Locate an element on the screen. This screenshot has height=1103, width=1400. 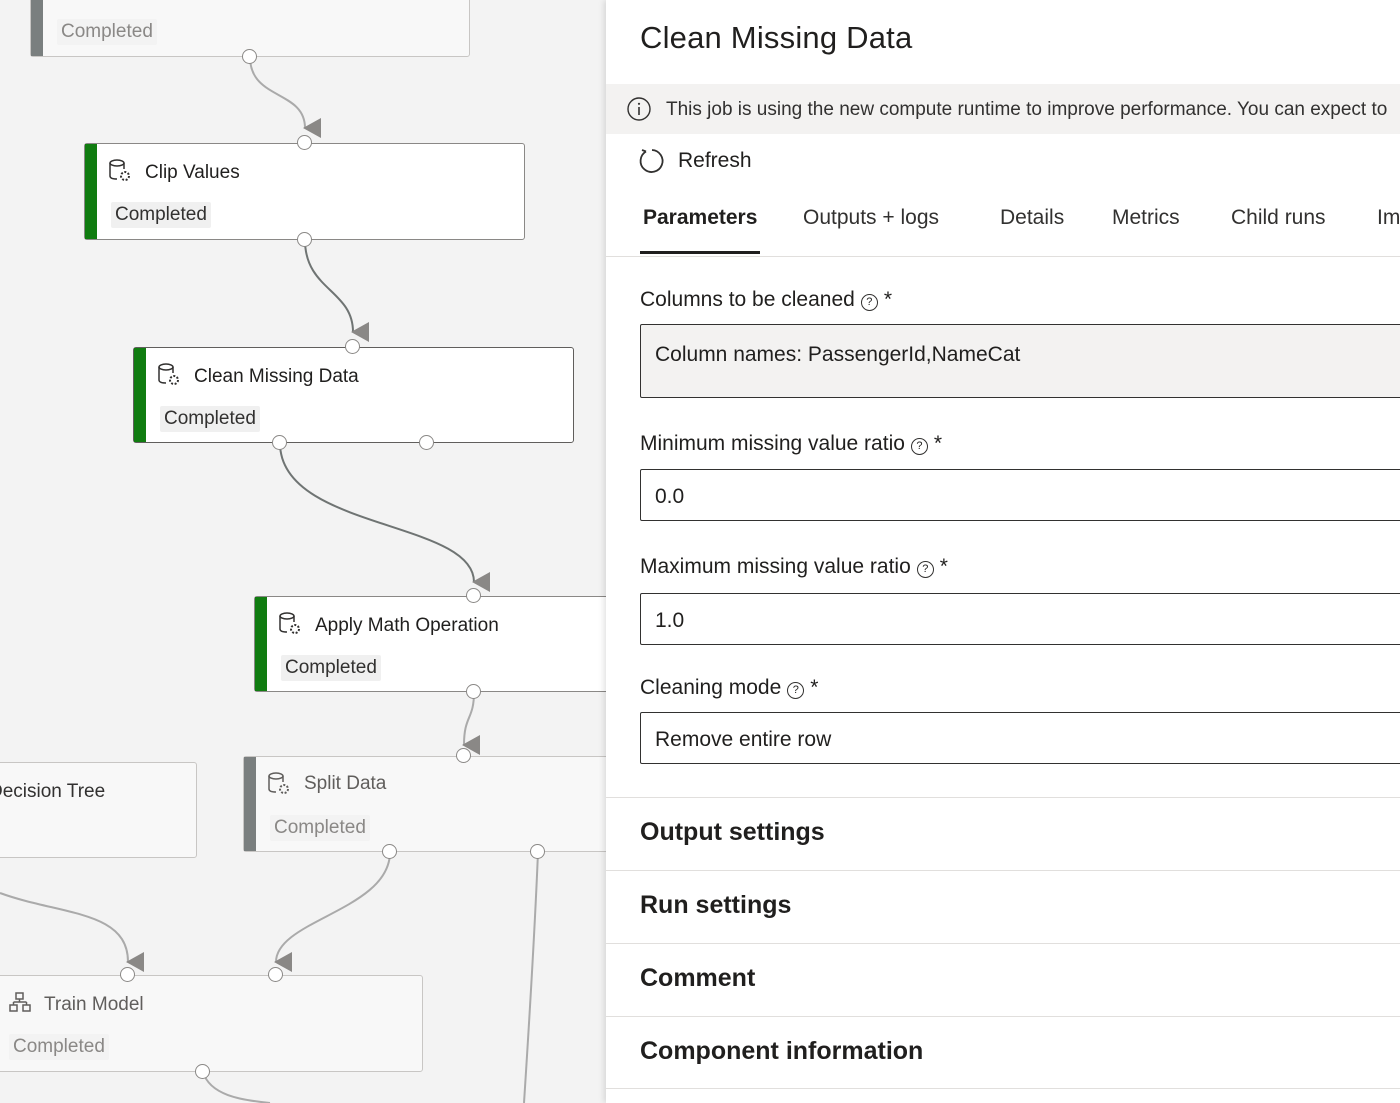
pipeline-node-train-model: Train Model Completed is located at coordinates (211, 1023).